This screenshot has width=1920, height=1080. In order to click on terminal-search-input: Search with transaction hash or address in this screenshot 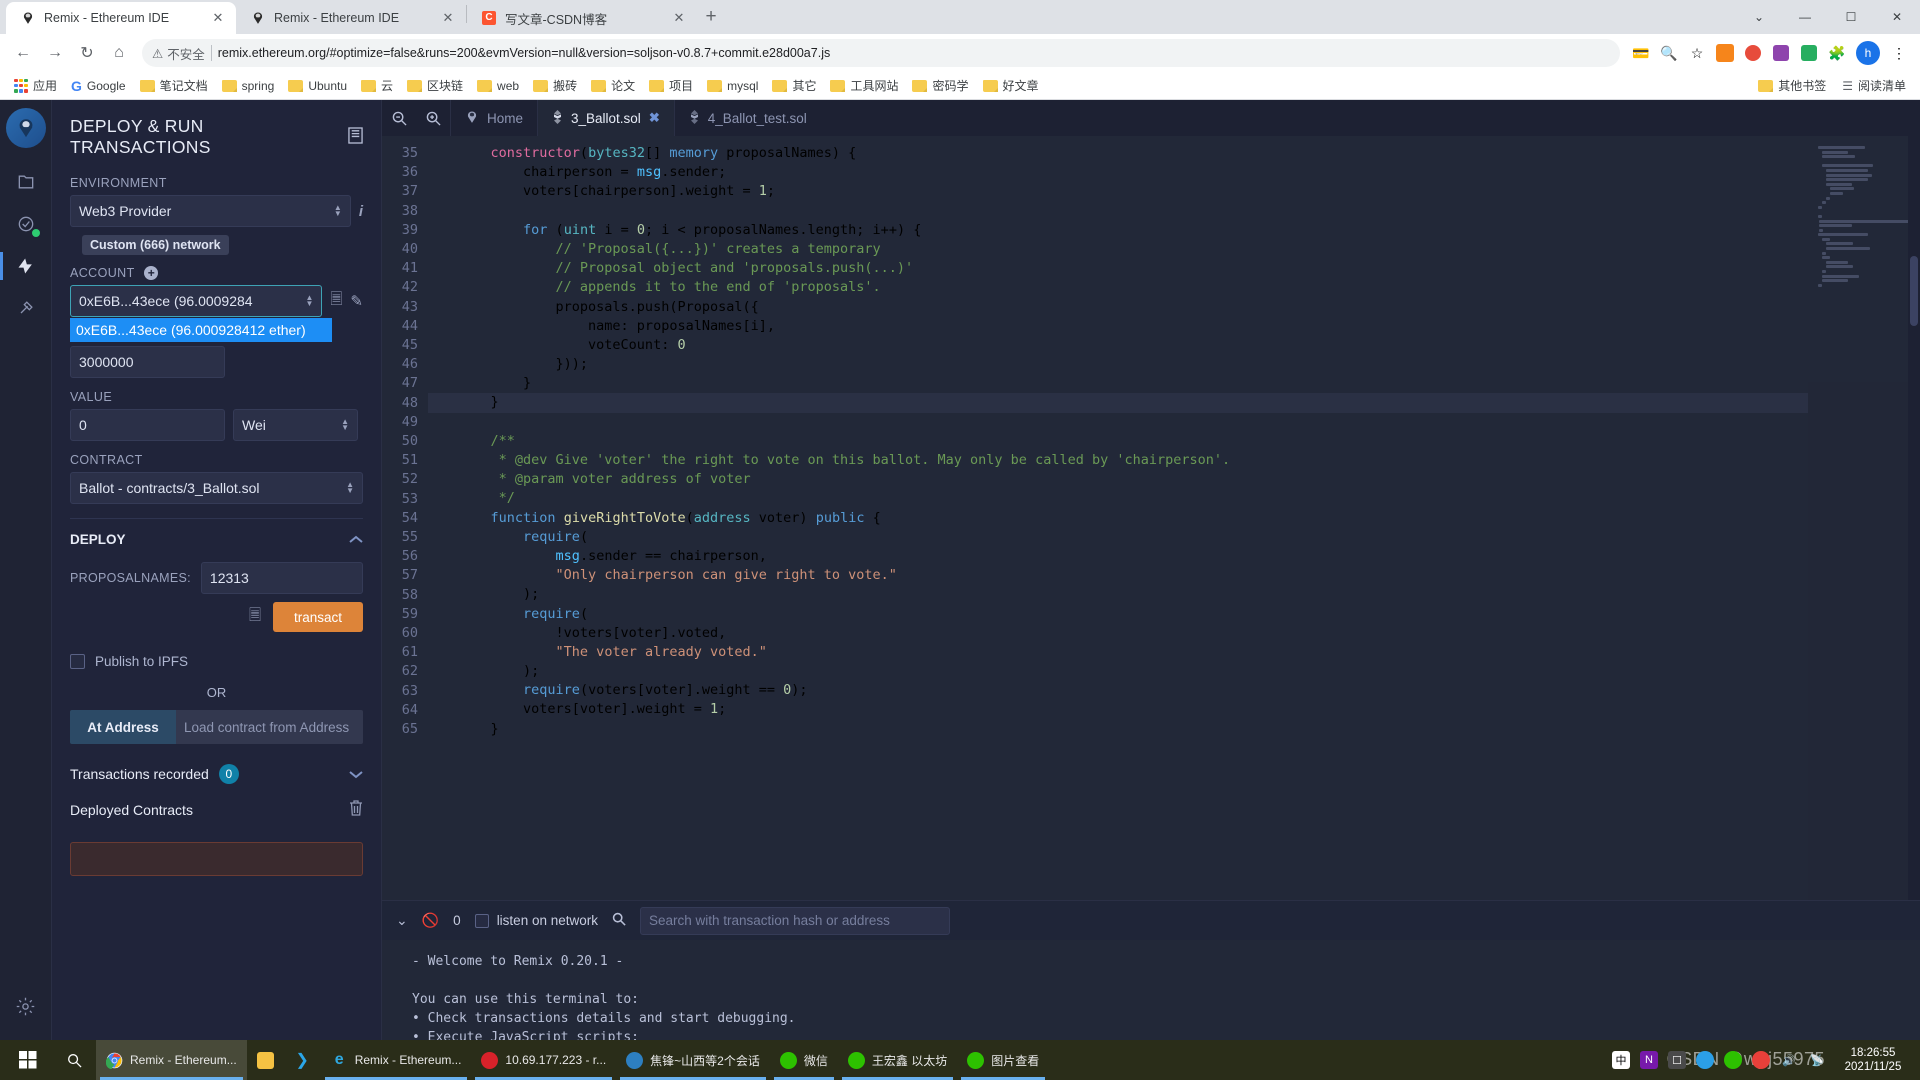, I will do `click(795, 920)`.